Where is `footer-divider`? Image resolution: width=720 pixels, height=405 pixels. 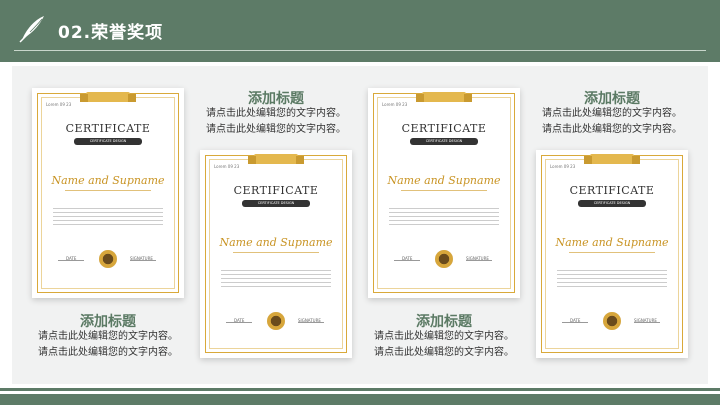
footer-divider is located at coordinates (360, 389).